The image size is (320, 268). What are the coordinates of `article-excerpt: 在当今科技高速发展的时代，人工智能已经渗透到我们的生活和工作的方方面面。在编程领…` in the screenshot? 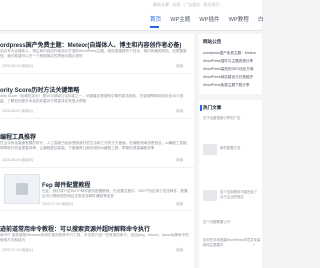 It's located at (93, 146).